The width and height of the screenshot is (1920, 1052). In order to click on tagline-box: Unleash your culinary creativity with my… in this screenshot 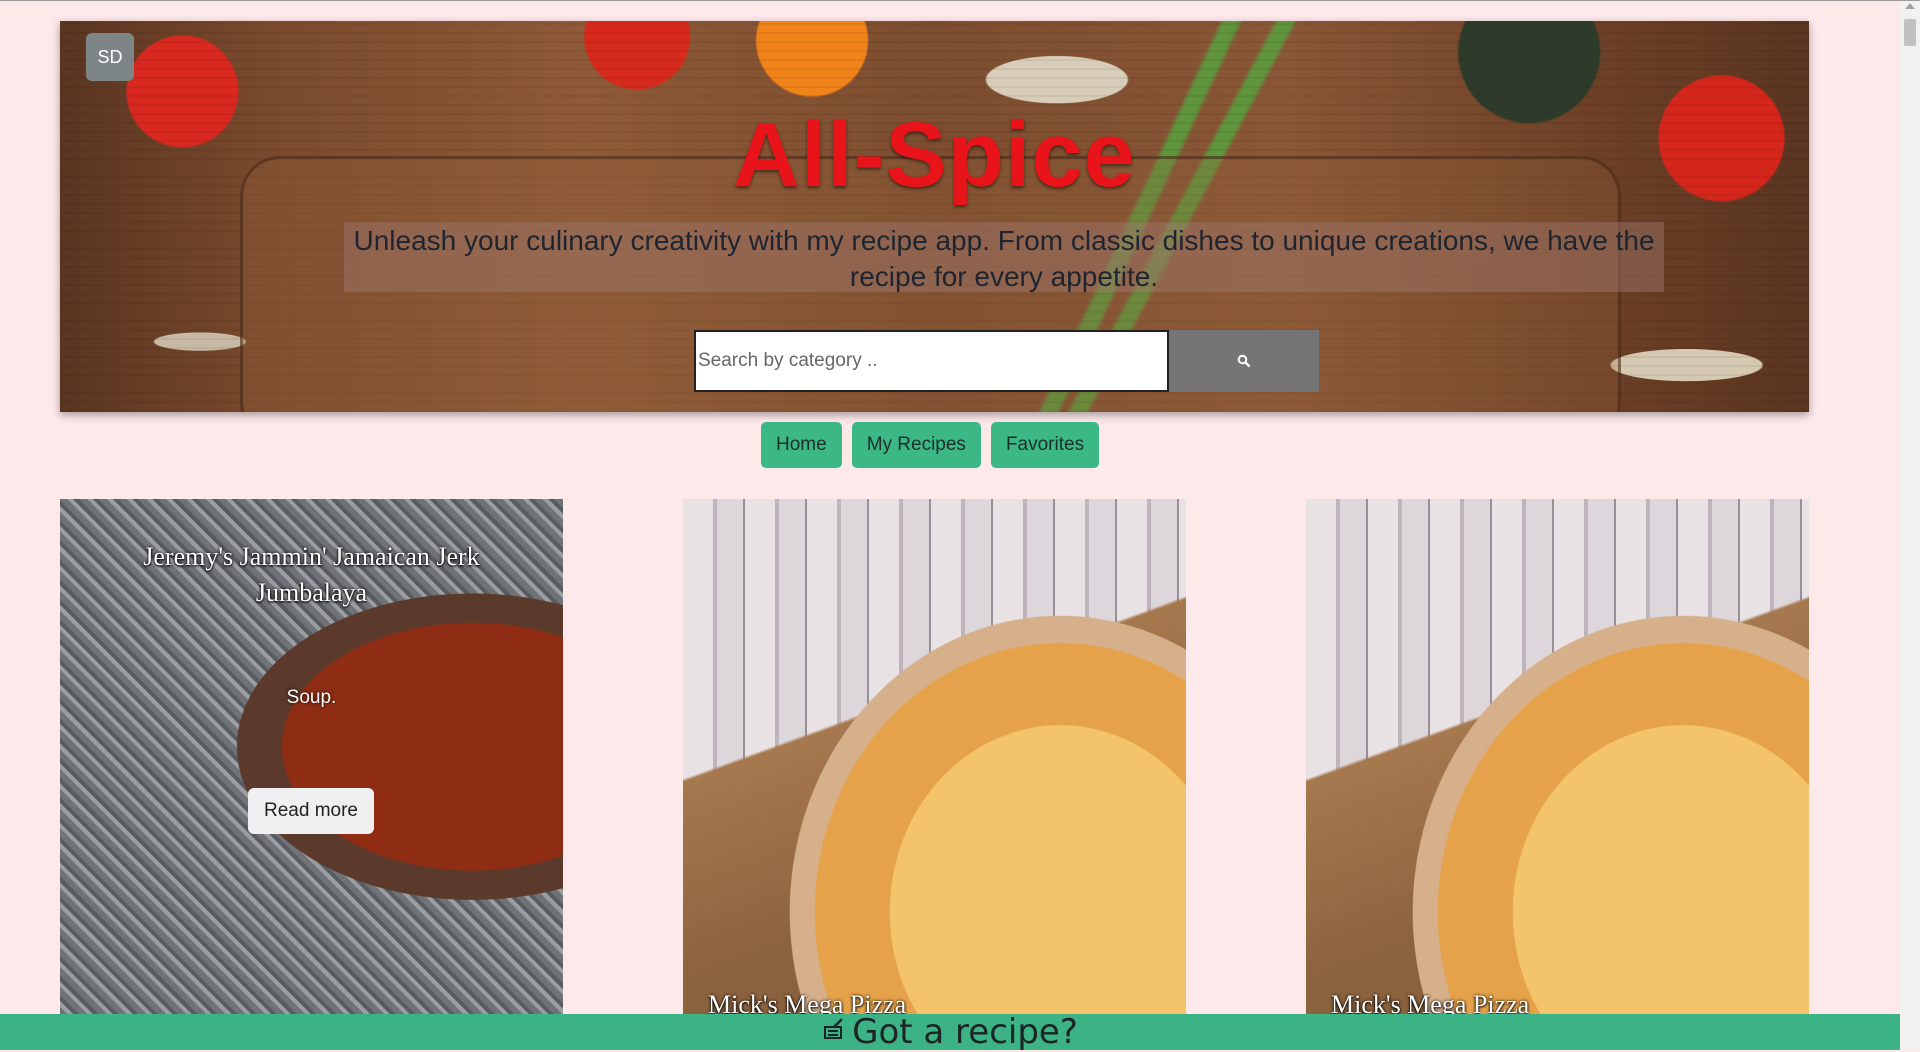, I will do `click(1004, 257)`.